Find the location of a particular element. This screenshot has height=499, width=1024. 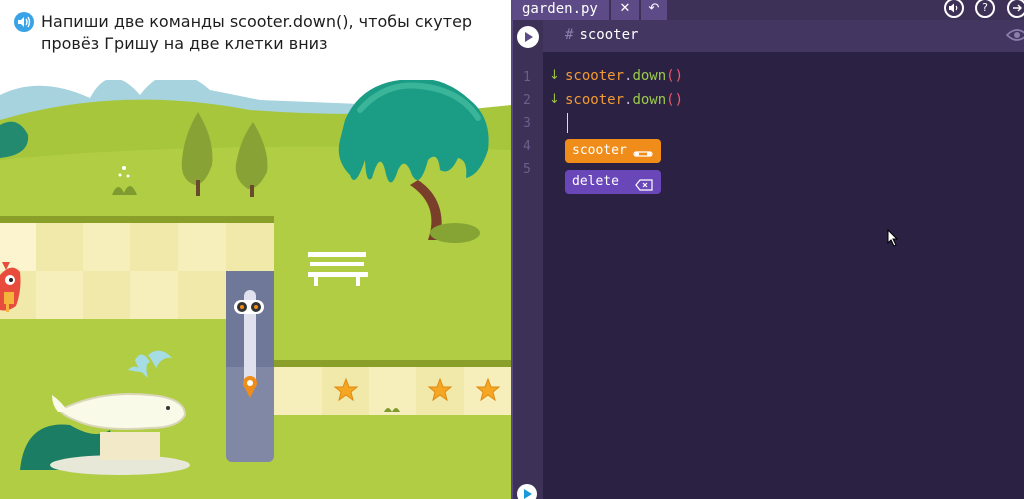

tab-bar: garden.py ✕ ↶ ? is located at coordinates (768, 10).